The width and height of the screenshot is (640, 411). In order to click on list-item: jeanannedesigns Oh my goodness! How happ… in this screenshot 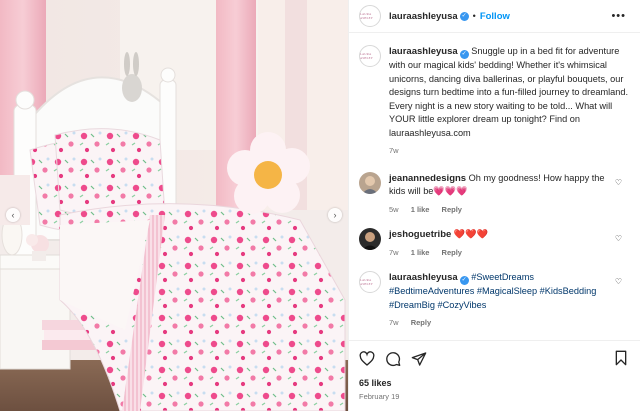, I will do `click(494, 194)`.